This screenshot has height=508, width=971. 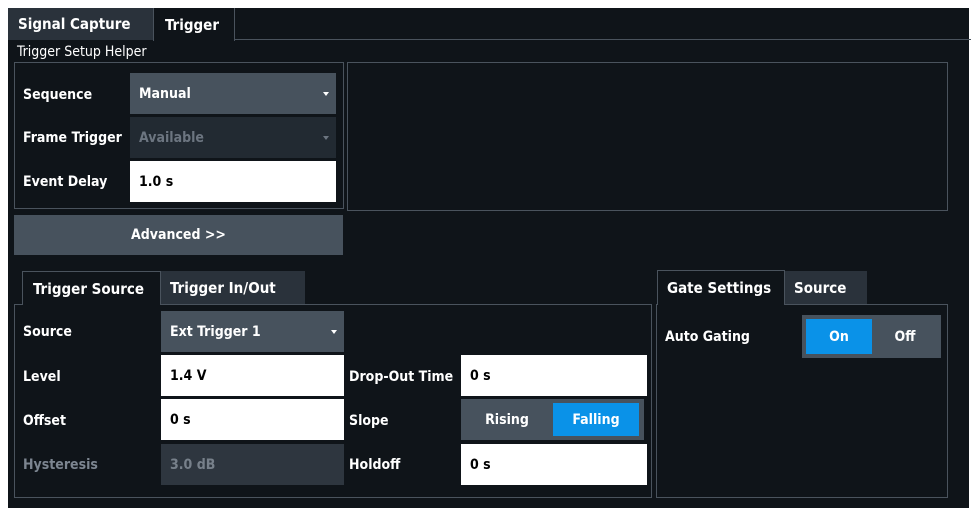 What do you see at coordinates (707, 337) in the screenshot?
I see `auto-gating-label: Auto Gating` at bounding box center [707, 337].